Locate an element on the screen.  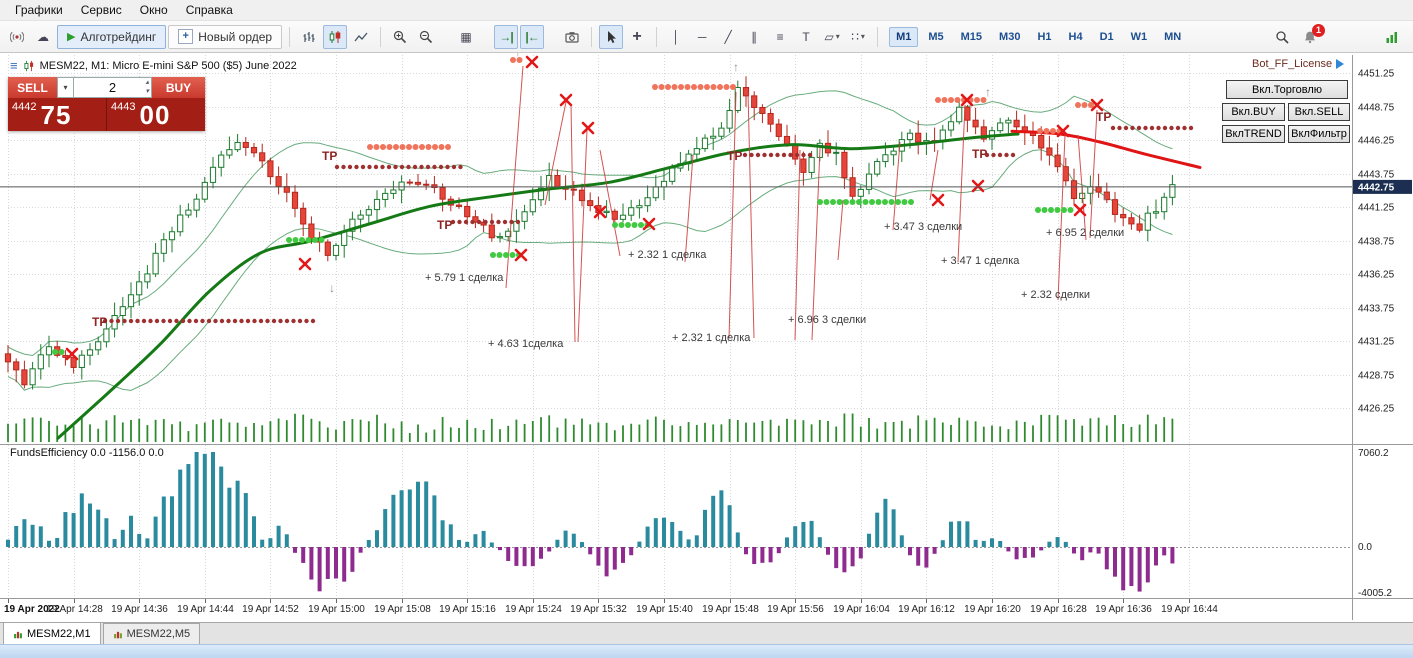
chart-tabs-bar: MESM22,M1 MESM22,M5 is located at coordinates (706, 633).